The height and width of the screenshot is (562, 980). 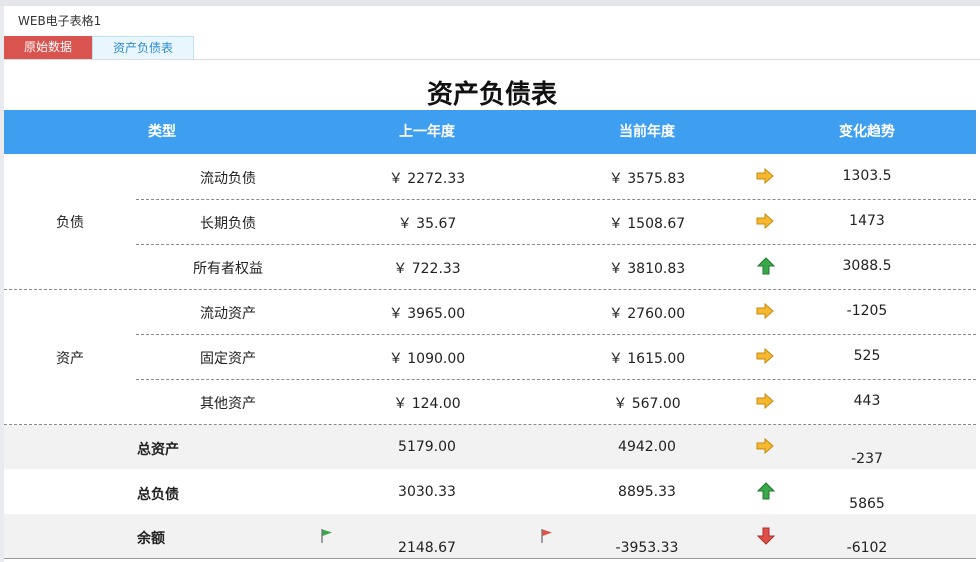 I want to click on row-change: 3088.5, so click(x=867, y=266).